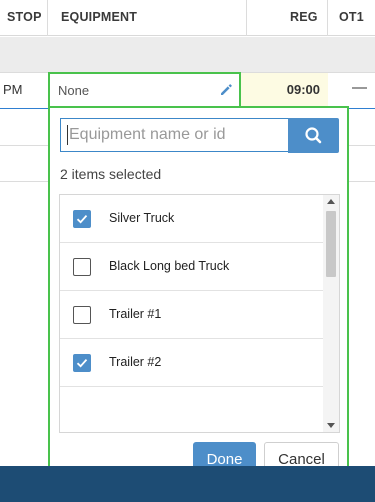 This screenshot has width=375, height=502. Describe the element at coordinates (111, 174) in the screenshot. I see `selected-count: 2 items selected` at that location.